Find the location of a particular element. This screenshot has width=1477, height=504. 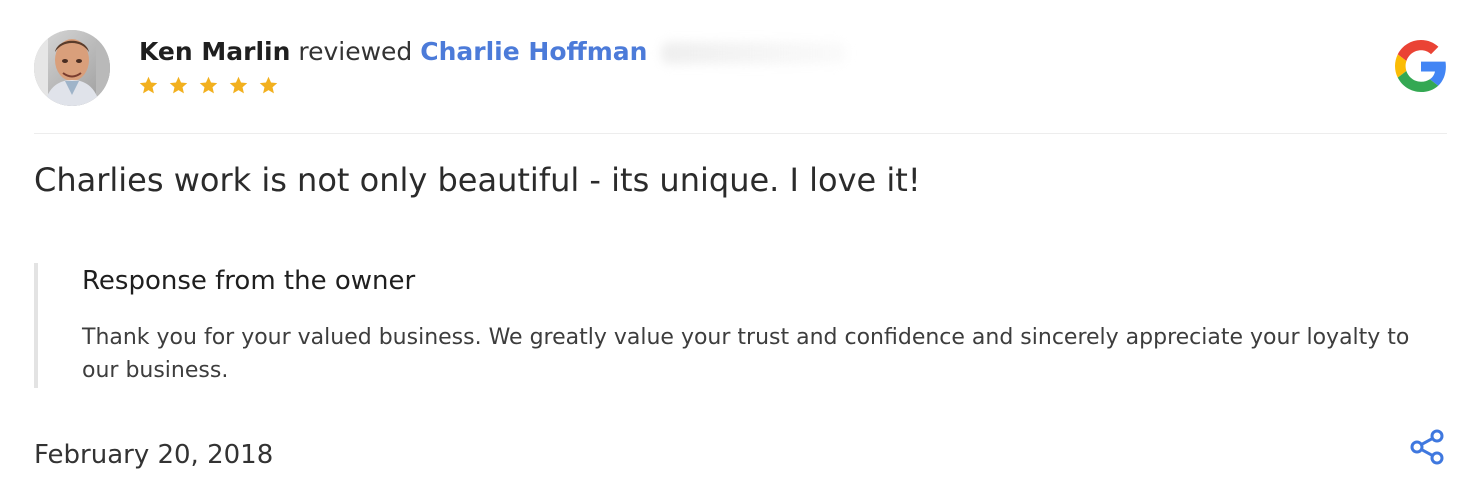

star-rating is located at coordinates (208, 88).